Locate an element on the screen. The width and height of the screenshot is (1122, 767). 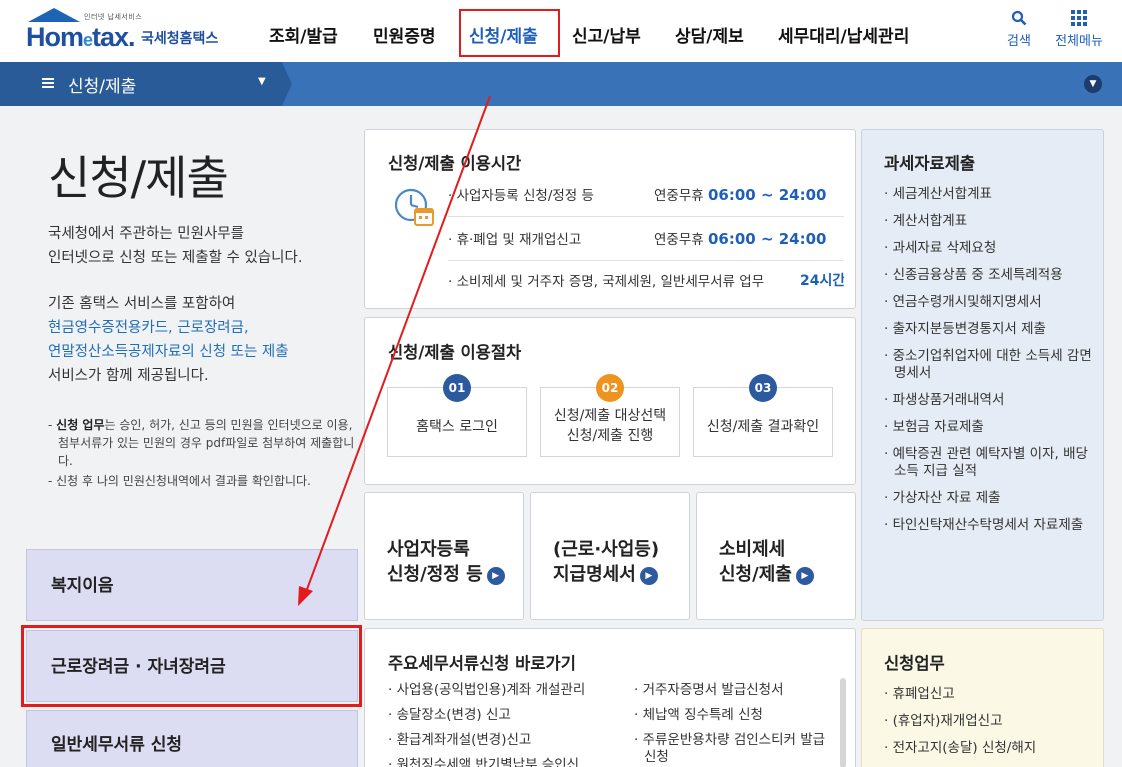
tax-data-link: · 중소기업취업자에 대한 소득세 감면명세서 is located at coordinates (989, 365).